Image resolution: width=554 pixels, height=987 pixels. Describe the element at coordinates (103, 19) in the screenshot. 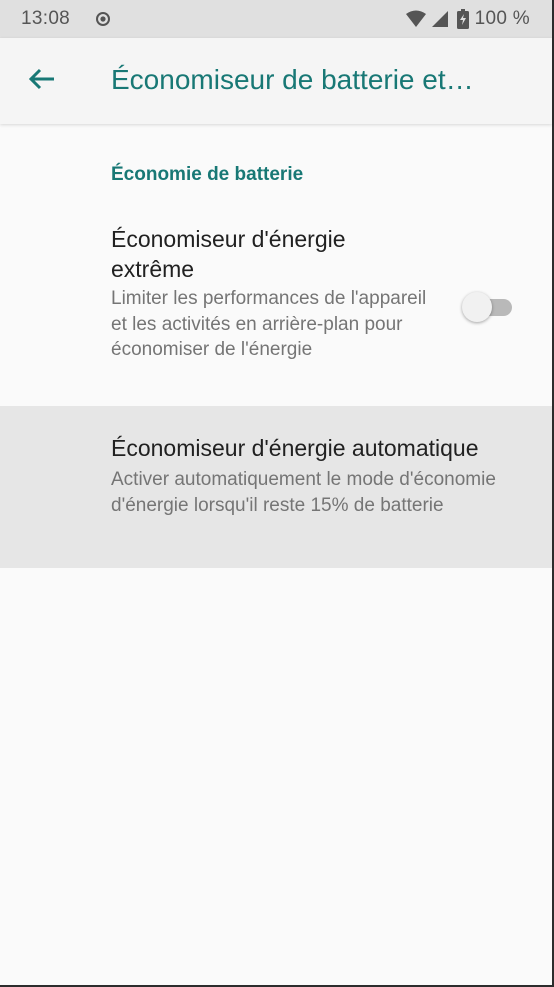

I see `sync-icon` at that location.